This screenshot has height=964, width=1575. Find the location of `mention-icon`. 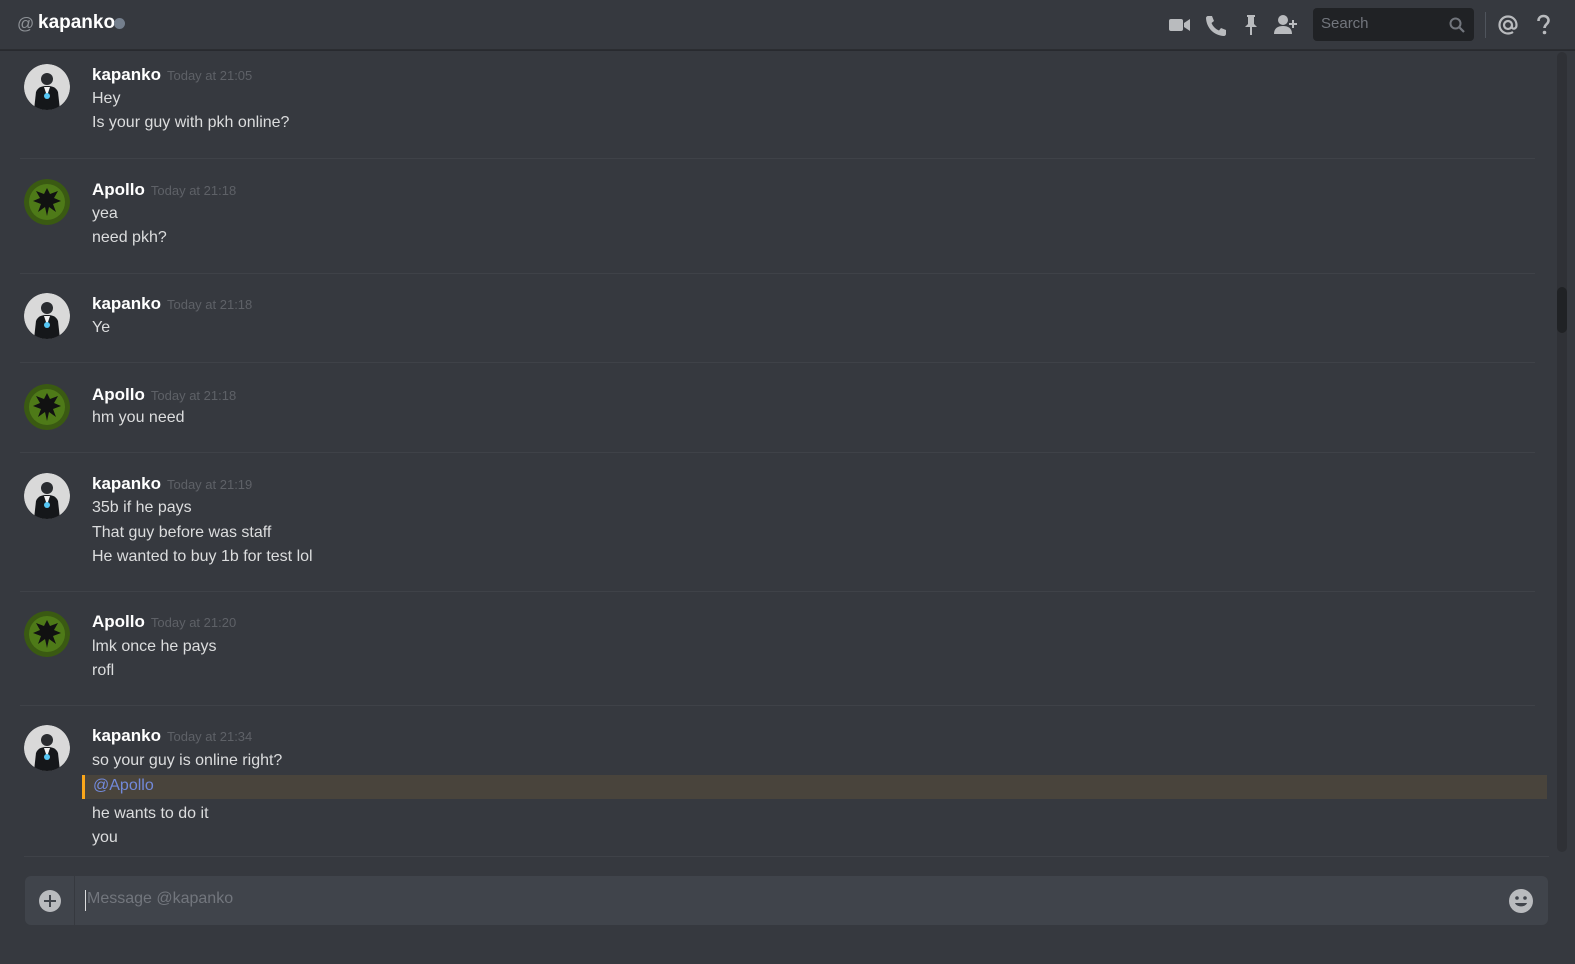

mention-icon is located at coordinates (1508, 25).